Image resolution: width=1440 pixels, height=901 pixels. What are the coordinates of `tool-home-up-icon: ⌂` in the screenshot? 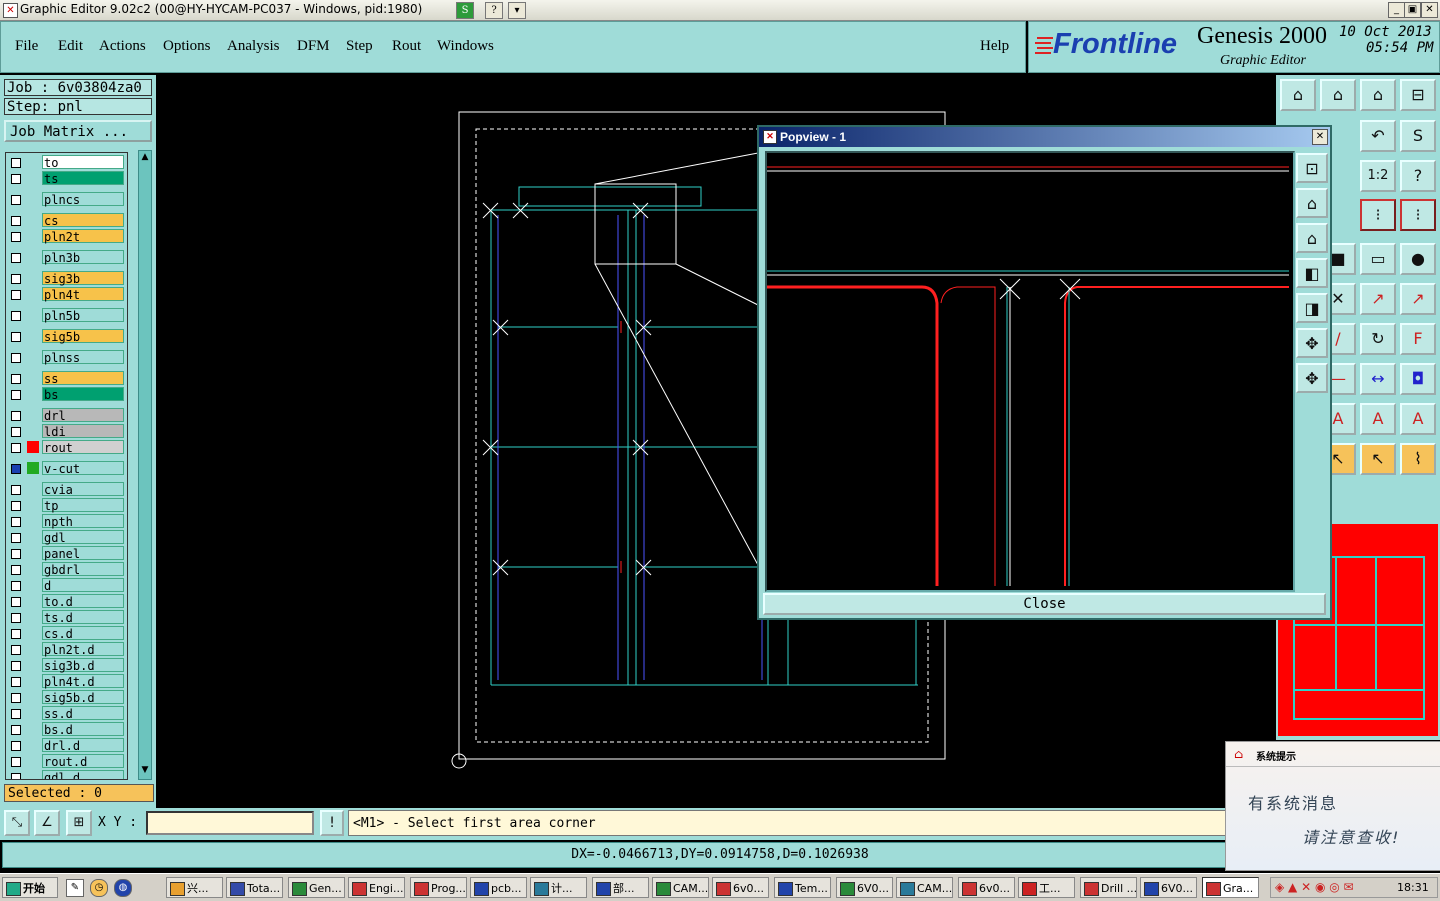 It's located at (1298, 95).